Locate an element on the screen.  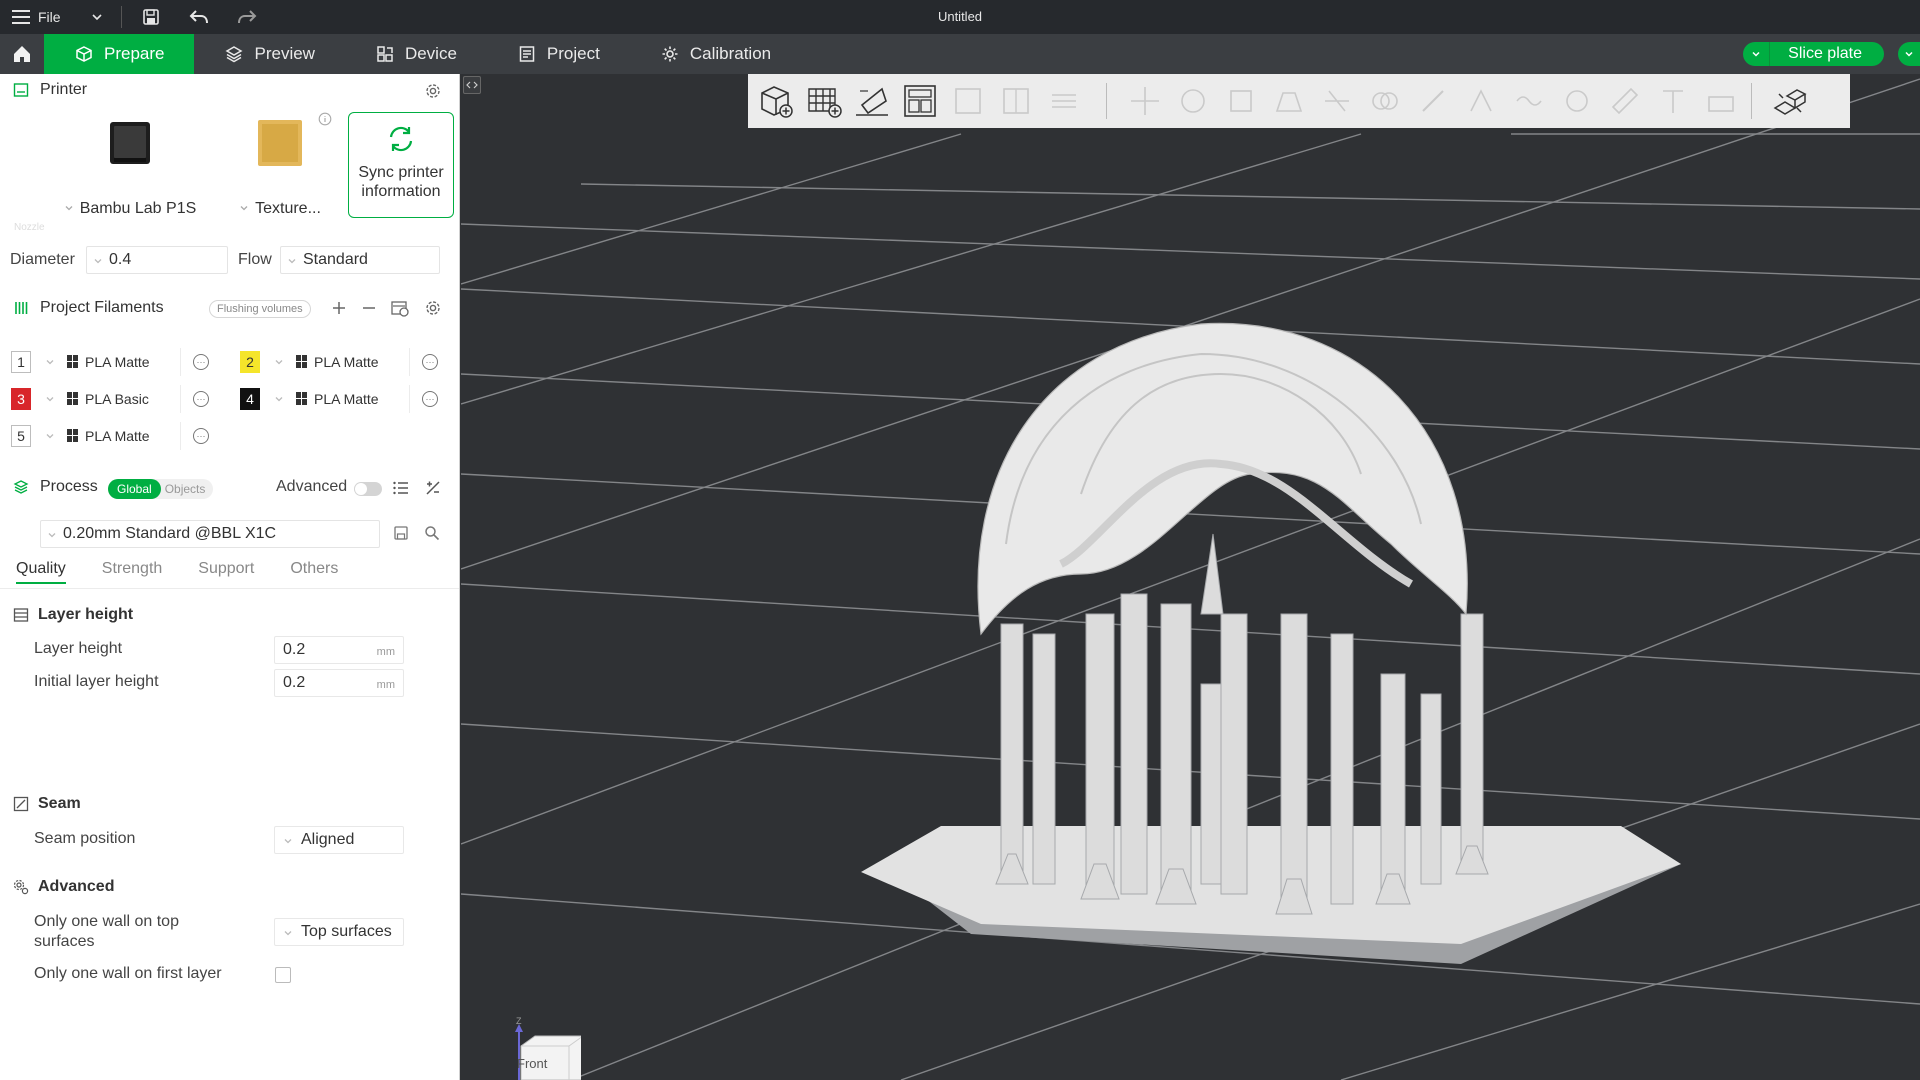
filament-slot-2: 2 PLA Matte ··· is located at coordinates (339, 362).